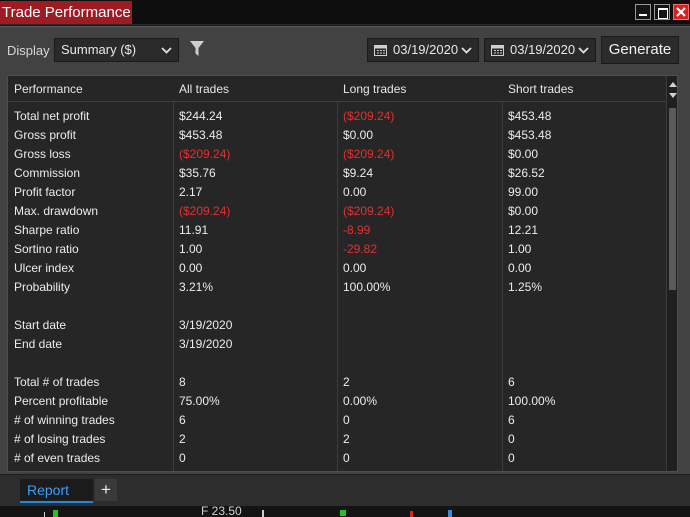 The height and width of the screenshot is (517, 690). Describe the element at coordinates (28, 50) in the screenshot. I see `display-label: Display` at that location.